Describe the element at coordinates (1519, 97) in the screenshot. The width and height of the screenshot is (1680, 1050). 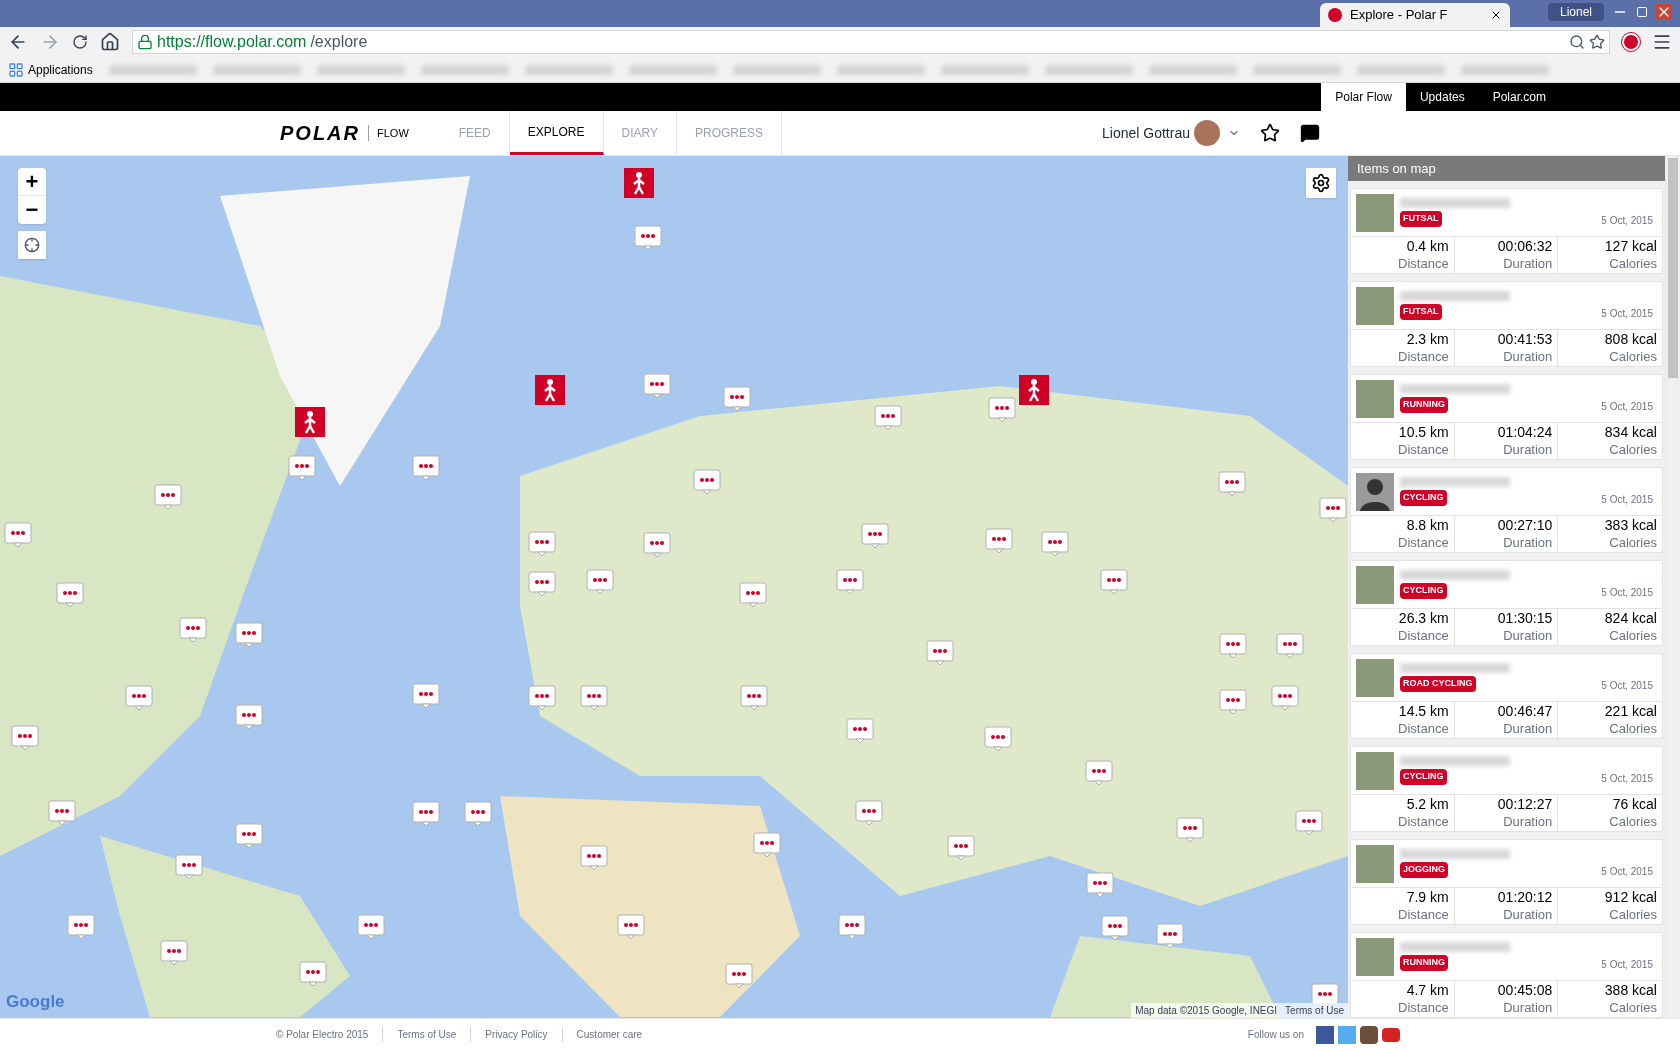
I see `top-link: Polar.com` at that location.